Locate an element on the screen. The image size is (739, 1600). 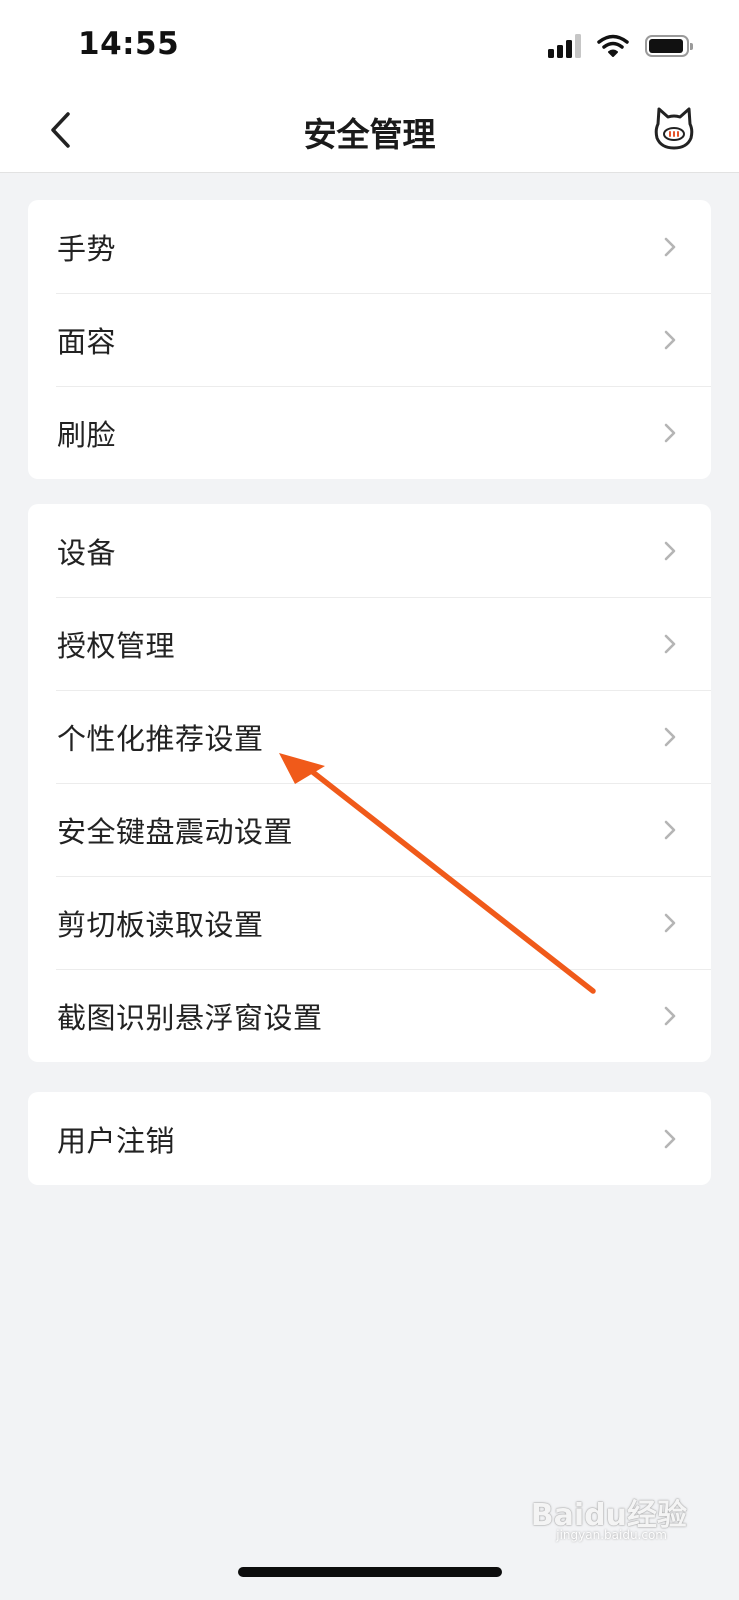
row-label: 面容 is located at coordinates (87, 341).